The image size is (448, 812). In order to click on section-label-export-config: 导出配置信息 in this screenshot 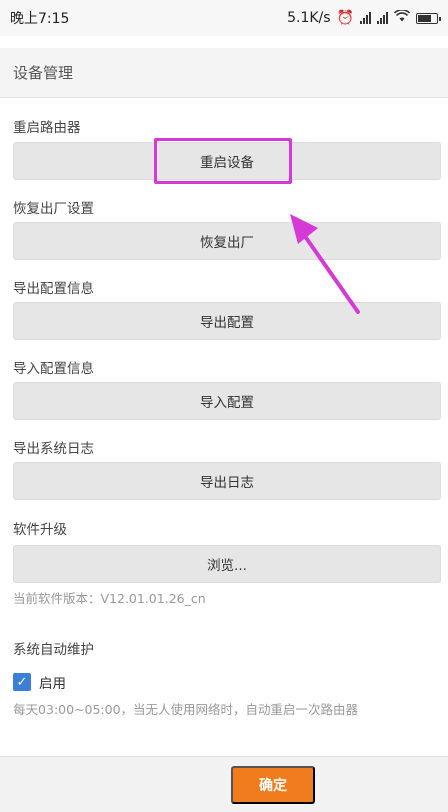, I will do `click(53, 289)`.